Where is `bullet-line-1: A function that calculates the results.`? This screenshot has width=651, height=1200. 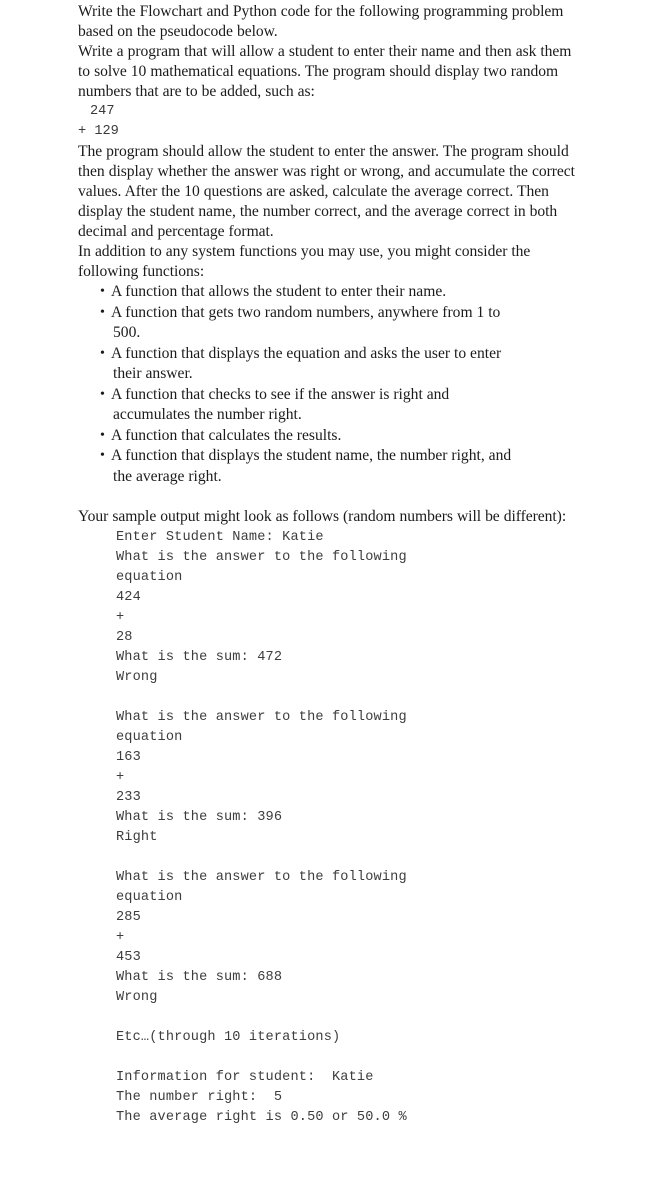
bullet-line-1: A function that calculates the results. is located at coordinates (226, 435).